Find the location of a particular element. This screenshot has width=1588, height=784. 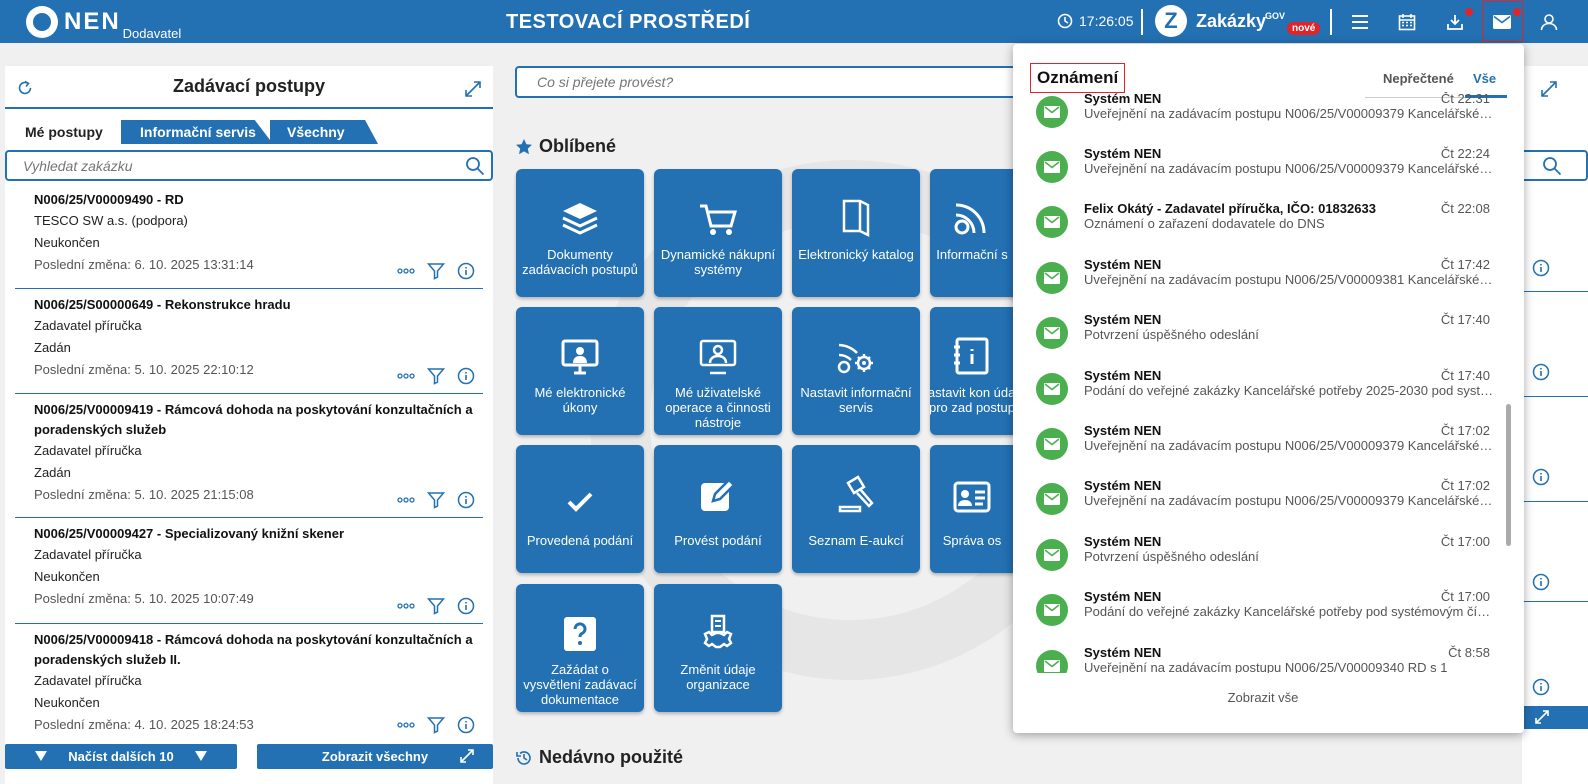

procedure-title: N006/25/S00000649 - Rekonstrukce hradu is located at coordinates (258, 305).